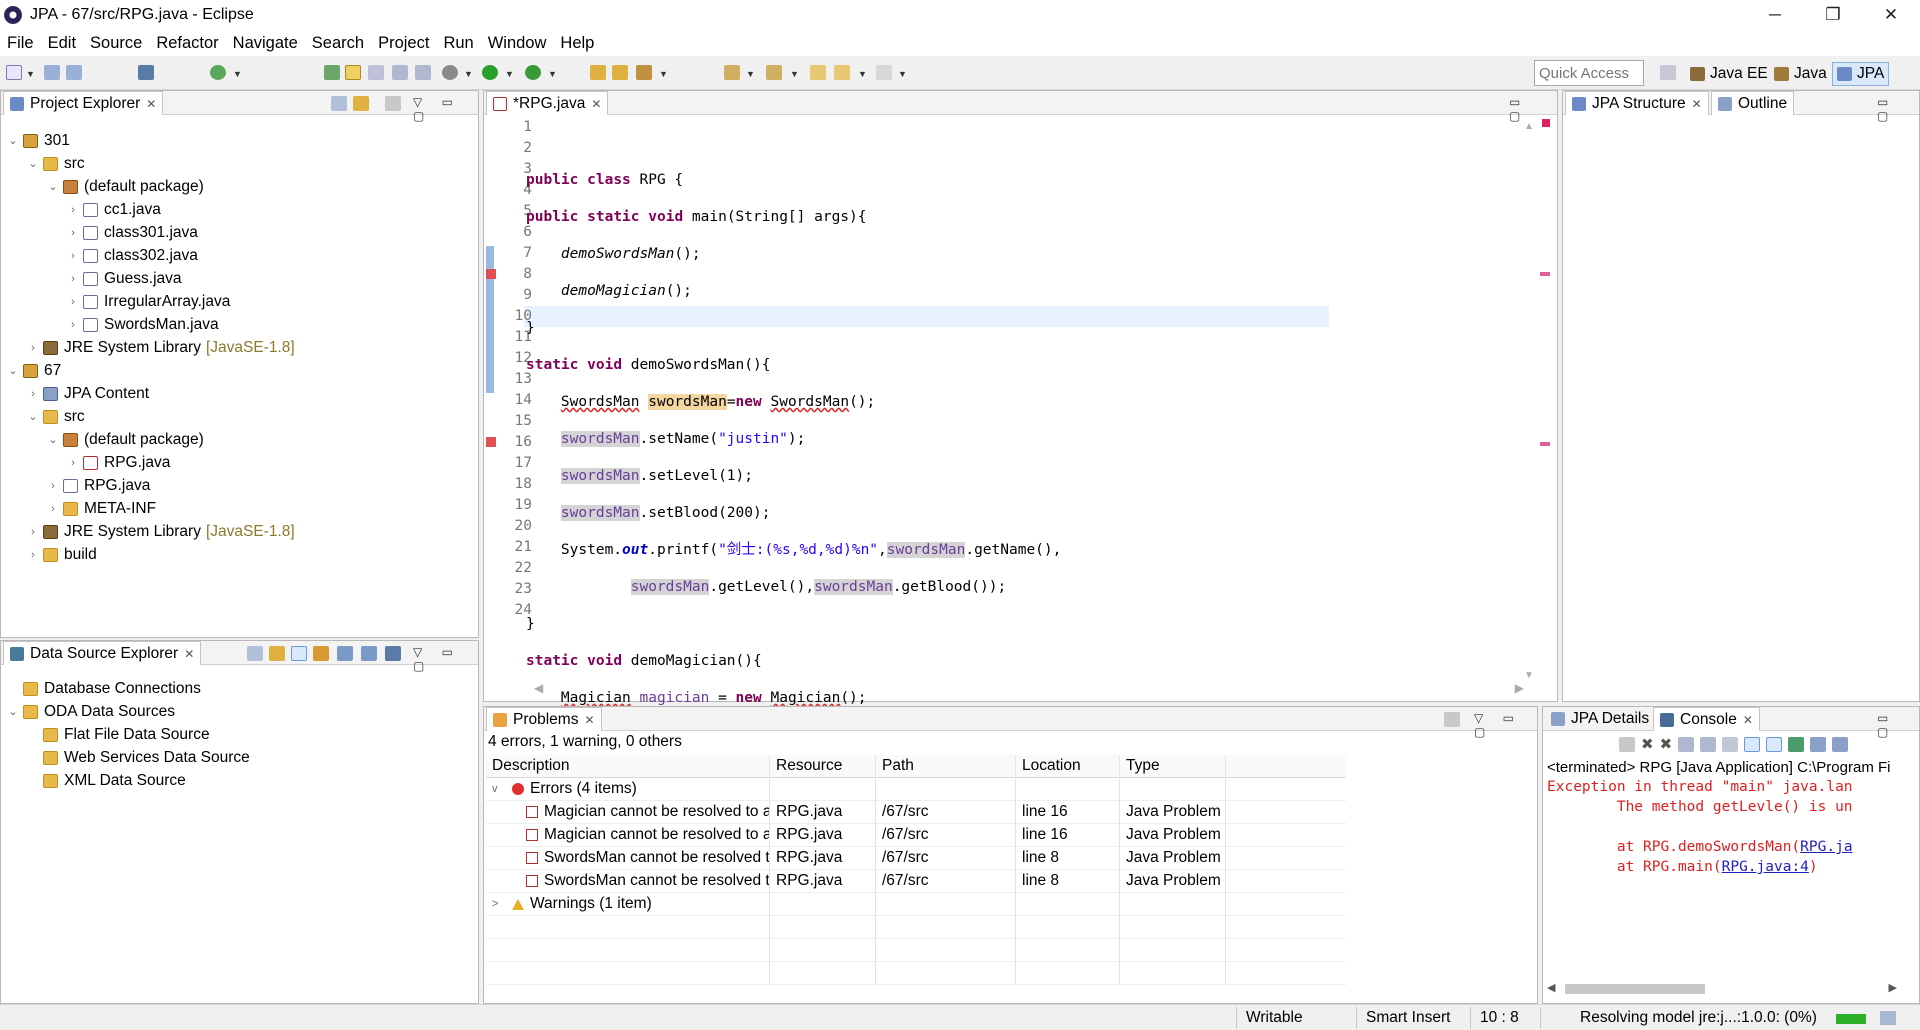 This screenshot has height=1030, width=1920. I want to click on tree-item: XML Data Source, so click(106, 780).